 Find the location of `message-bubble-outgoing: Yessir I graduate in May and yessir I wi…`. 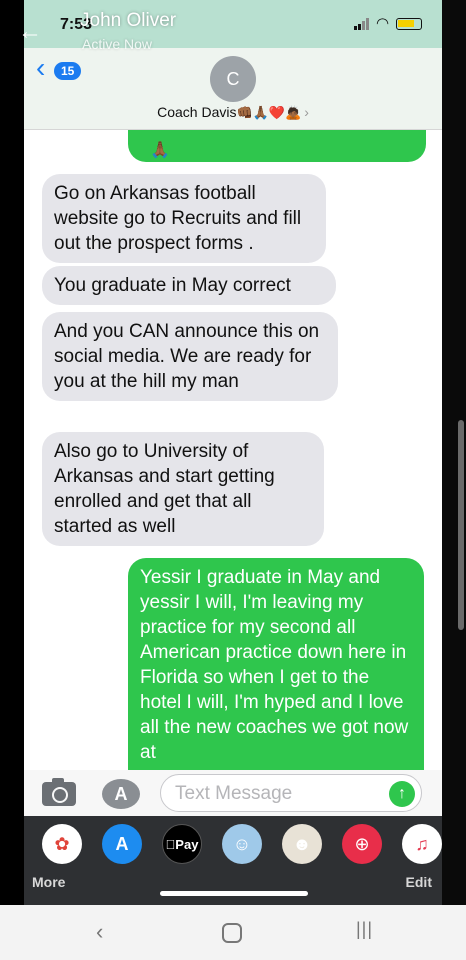

message-bubble-outgoing: Yessir I graduate in May and yessir I wi… is located at coordinates (276, 664).